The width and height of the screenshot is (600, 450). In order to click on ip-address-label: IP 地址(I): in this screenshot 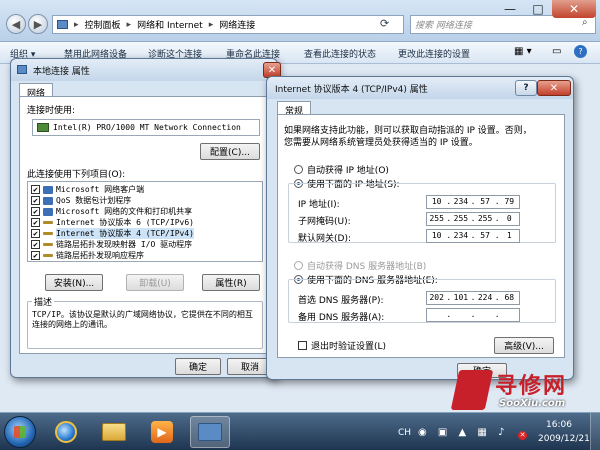, I will do `click(319, 205)`.